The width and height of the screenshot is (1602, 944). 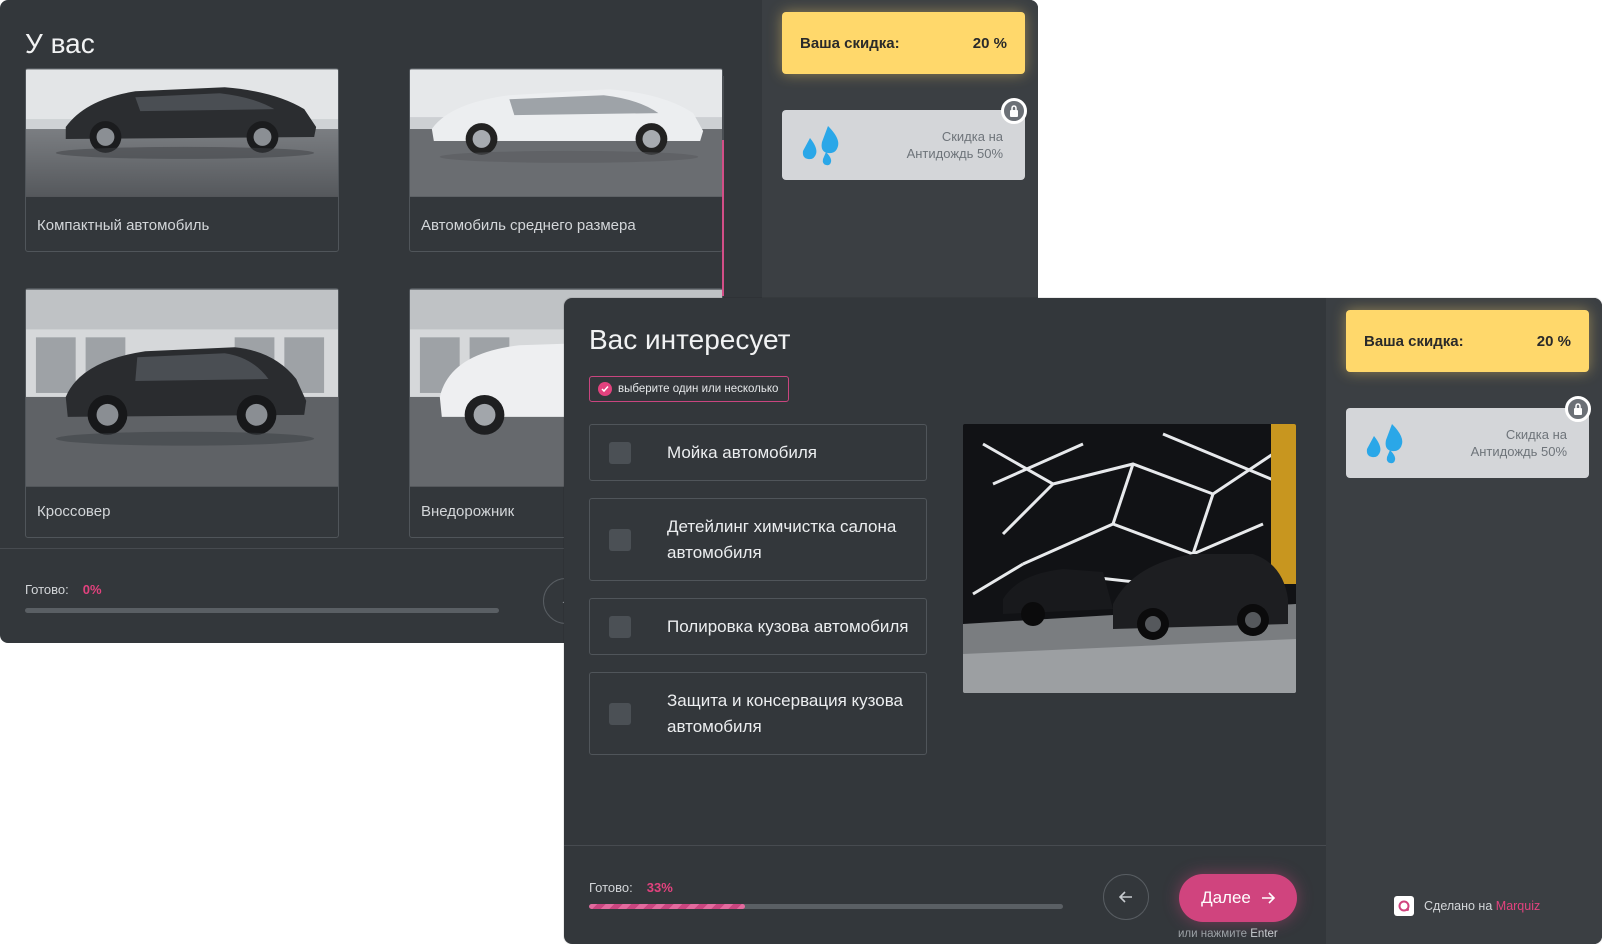 What do you see at coordinates (945, 845) in the screenshot?
I see `footer-divider` at bounding box center [945, 845].